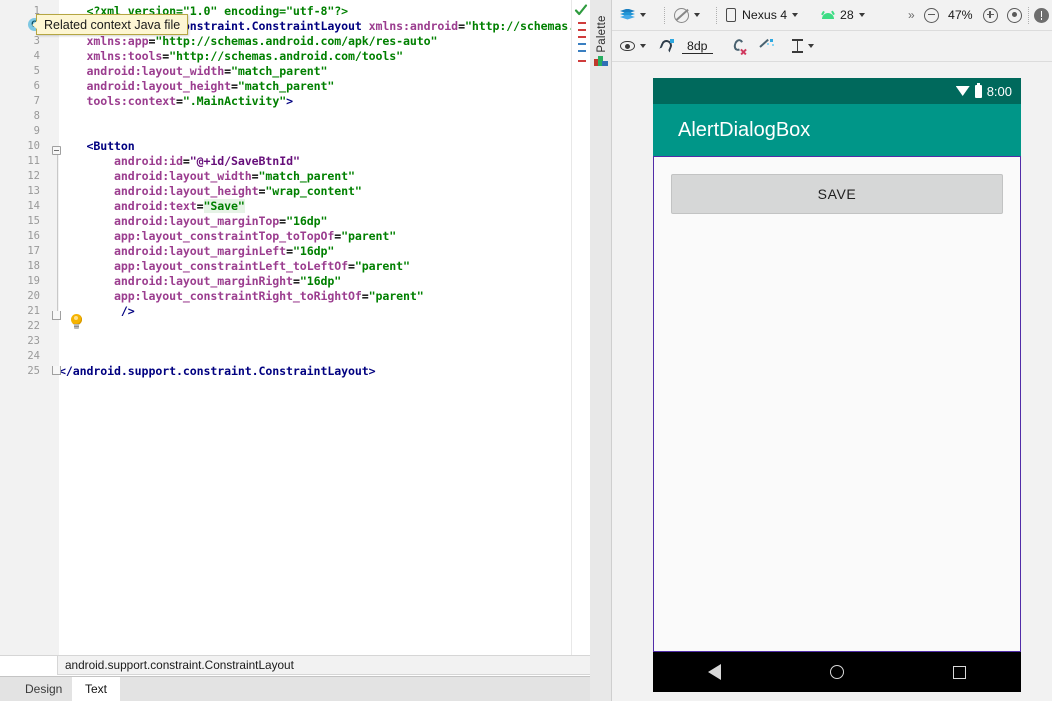  What do you see at coordinates (279, 71) in the screenshot?
I see `code-token: "match_parent"` at bounding box center [279, 71].